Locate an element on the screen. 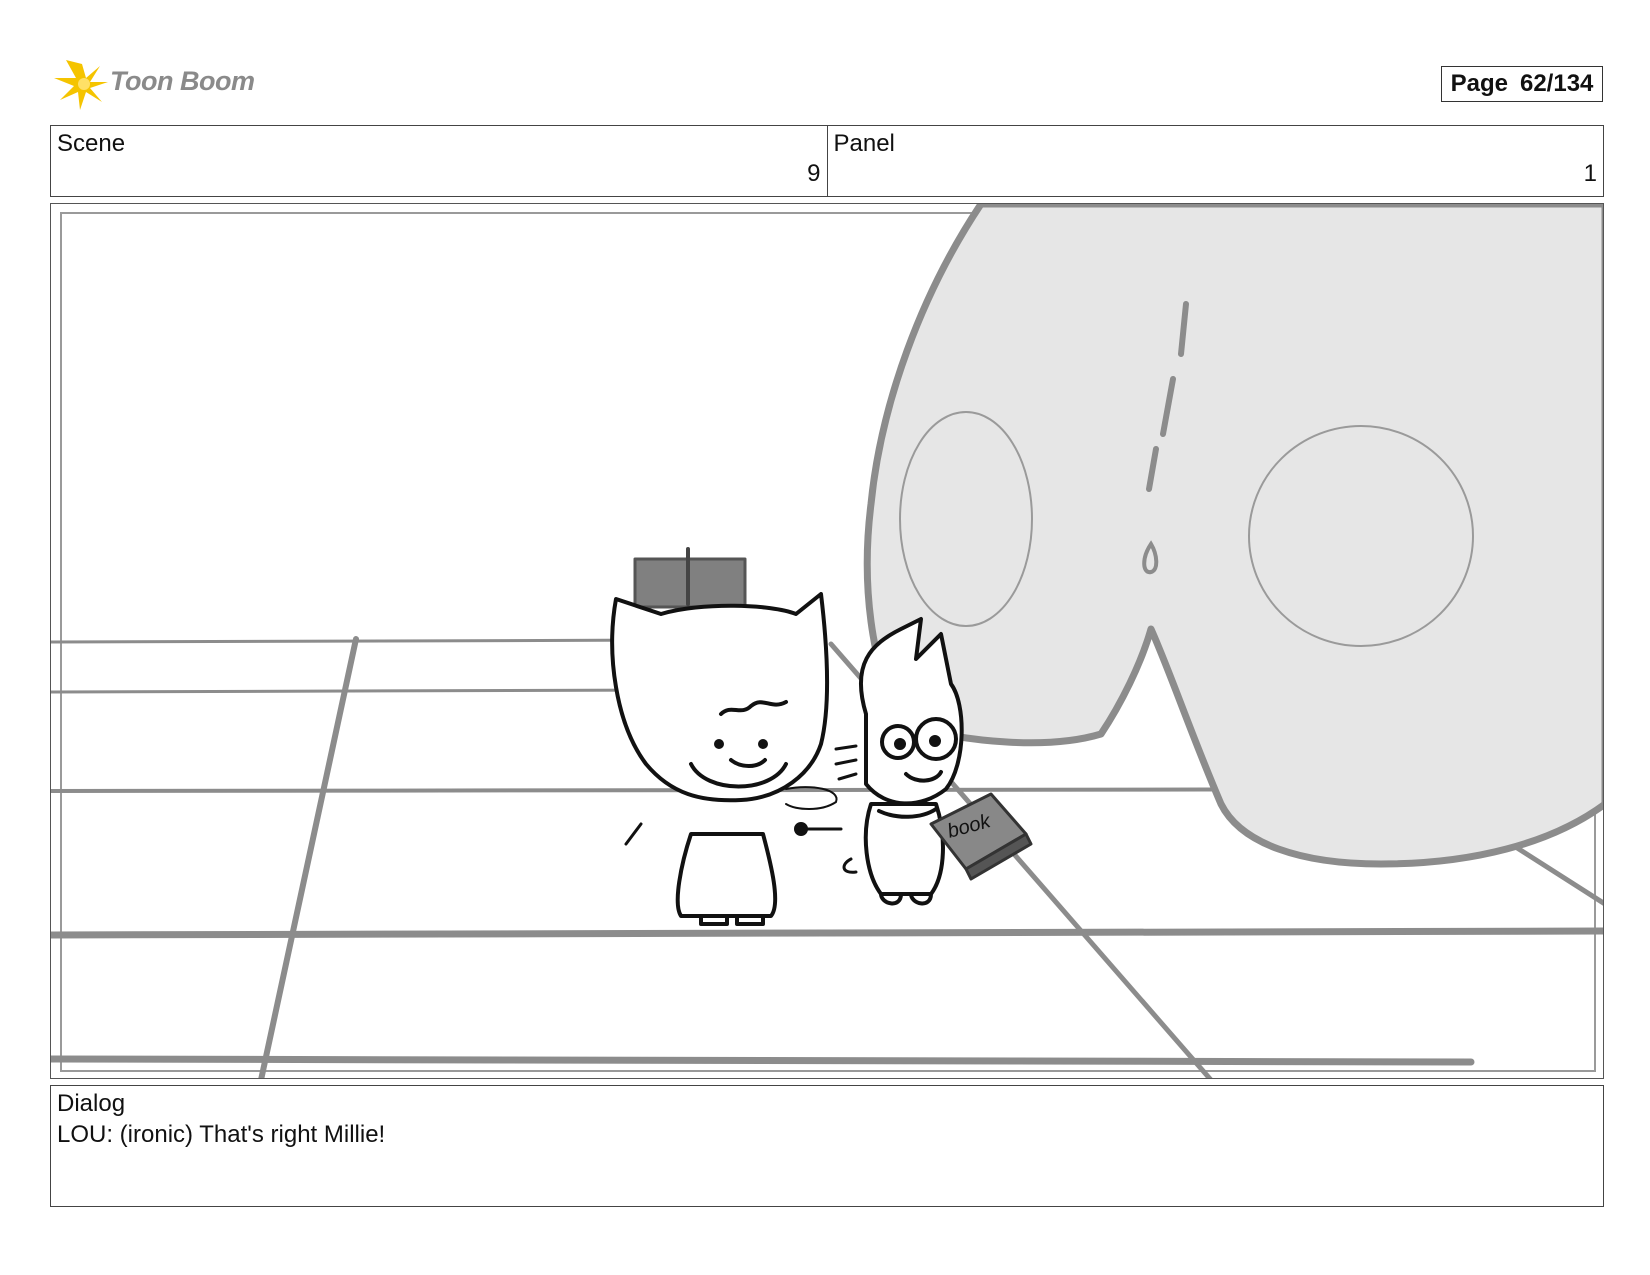 The width and height of the screenshot is (1650, 1275). book-prop: book is located at coordinates (981, 836).